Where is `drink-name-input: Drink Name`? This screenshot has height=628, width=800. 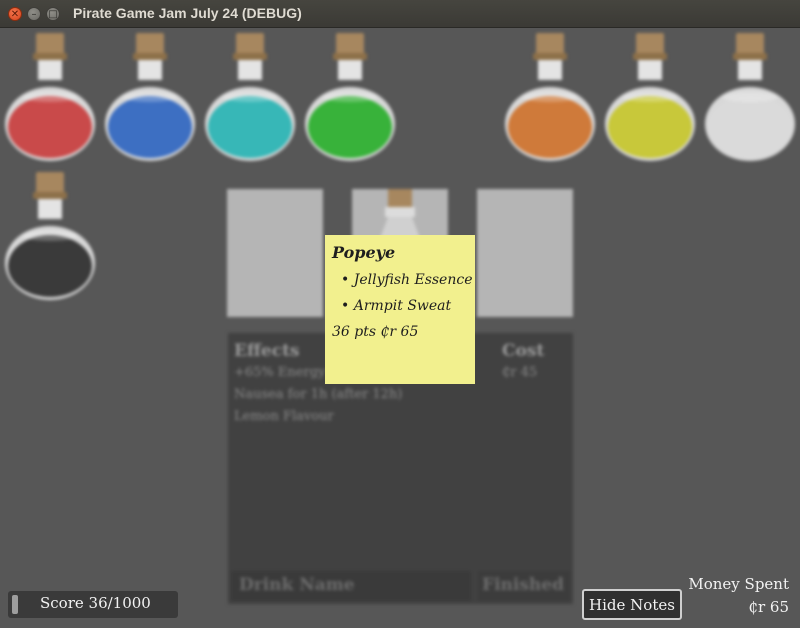
drink-name-input: Drink Name is located at coordinates (351, 586).